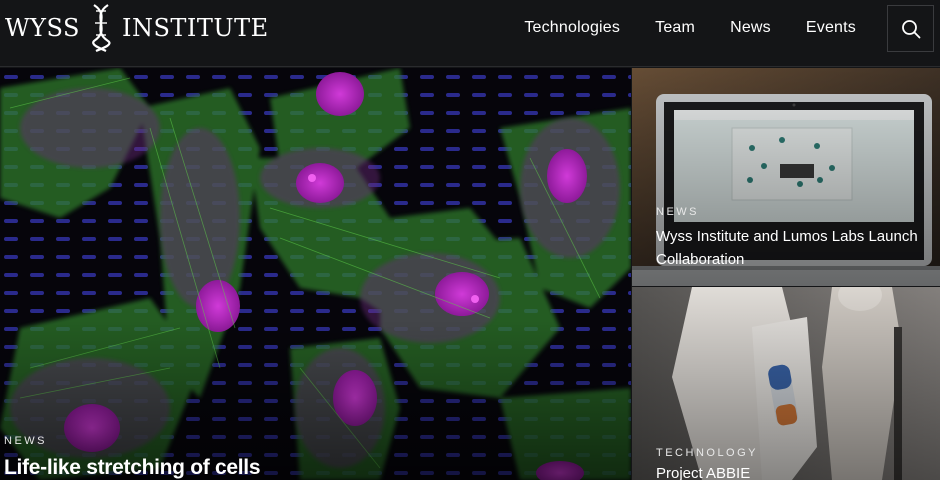 This screenshot has height=480, width=940. I want to click on nav-technologies: Technologies, so click(572, 28).